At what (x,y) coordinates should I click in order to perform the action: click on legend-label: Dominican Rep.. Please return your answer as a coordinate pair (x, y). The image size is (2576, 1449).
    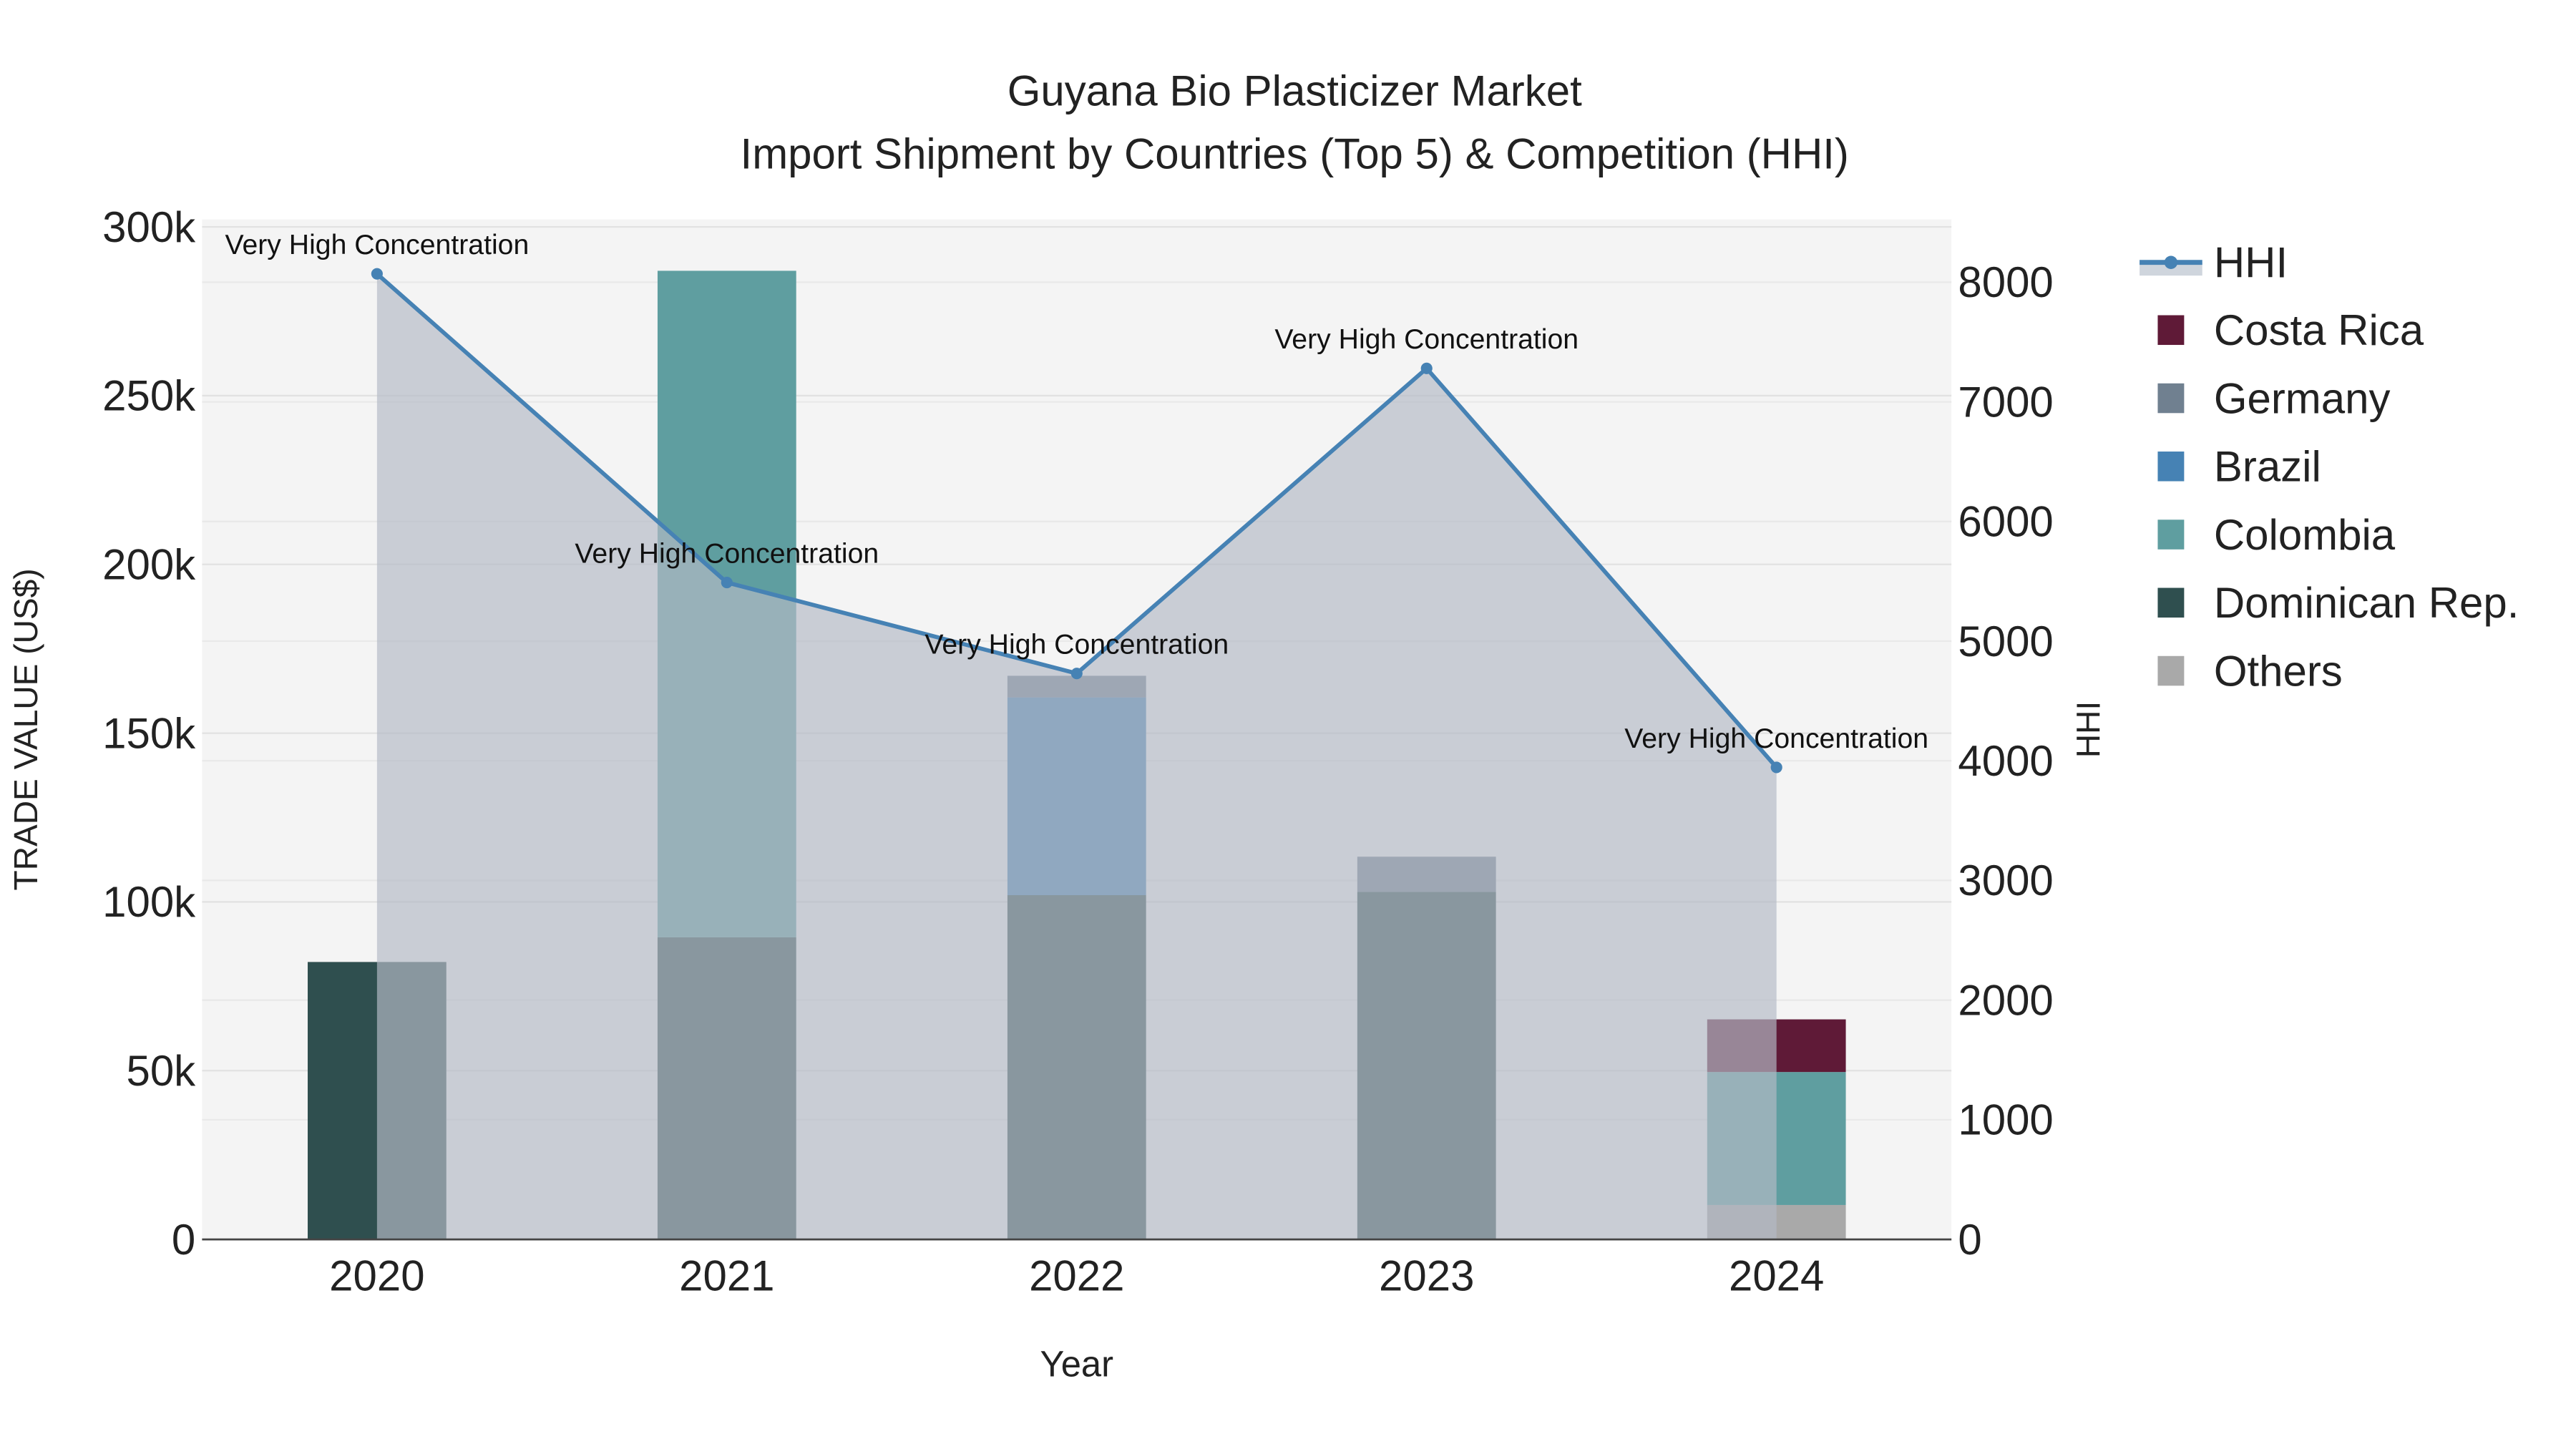
    Looking at the image, I should click on (2366, 603).